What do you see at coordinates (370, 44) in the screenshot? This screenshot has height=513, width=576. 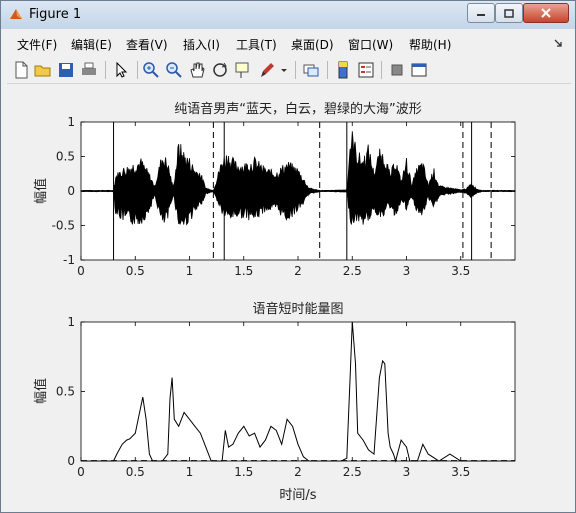 I see `menu-window: 窗口(W)` at bounding box center [370, 44].